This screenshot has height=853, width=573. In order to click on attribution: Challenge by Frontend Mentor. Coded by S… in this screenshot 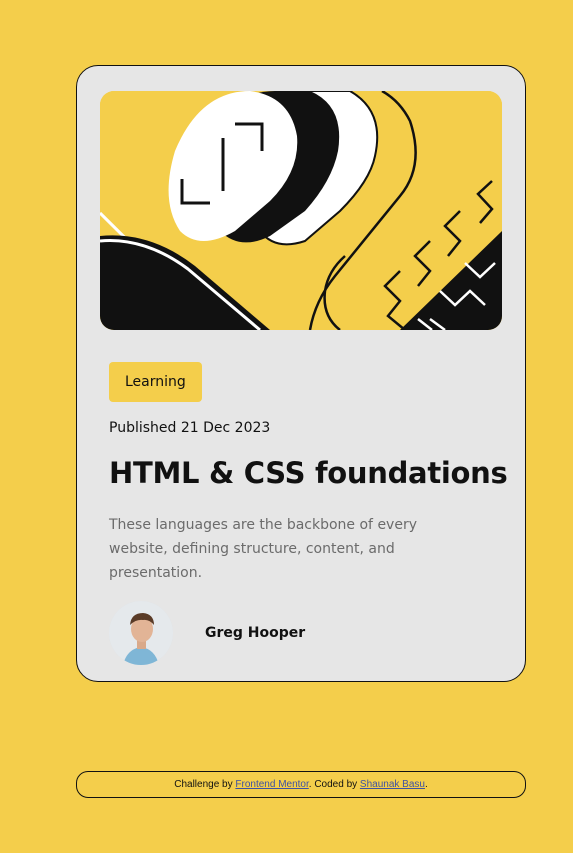, I will do `click(301, 784)`.